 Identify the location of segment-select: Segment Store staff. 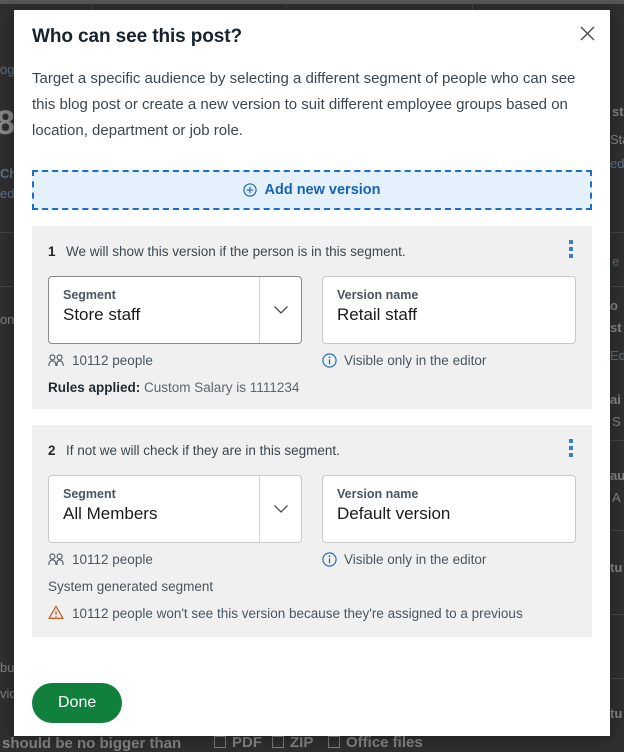
(175, 310).